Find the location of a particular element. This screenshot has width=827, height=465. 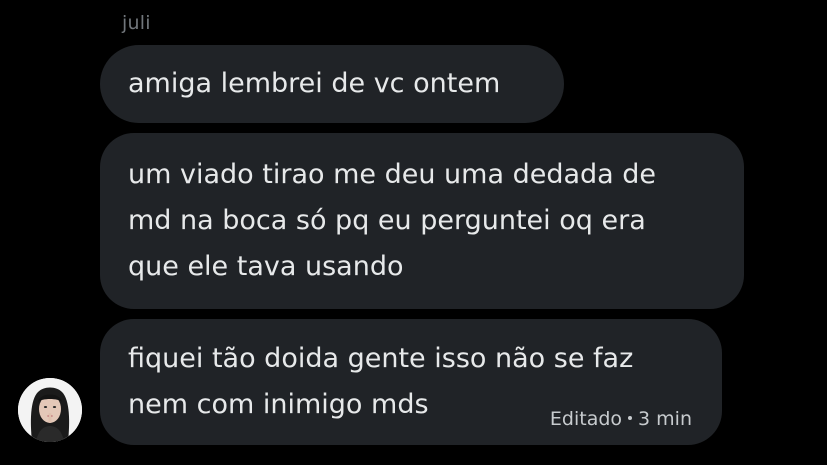

message-text: fiquei tão doida gente isso não se faz is located at coordinates (381, 358).